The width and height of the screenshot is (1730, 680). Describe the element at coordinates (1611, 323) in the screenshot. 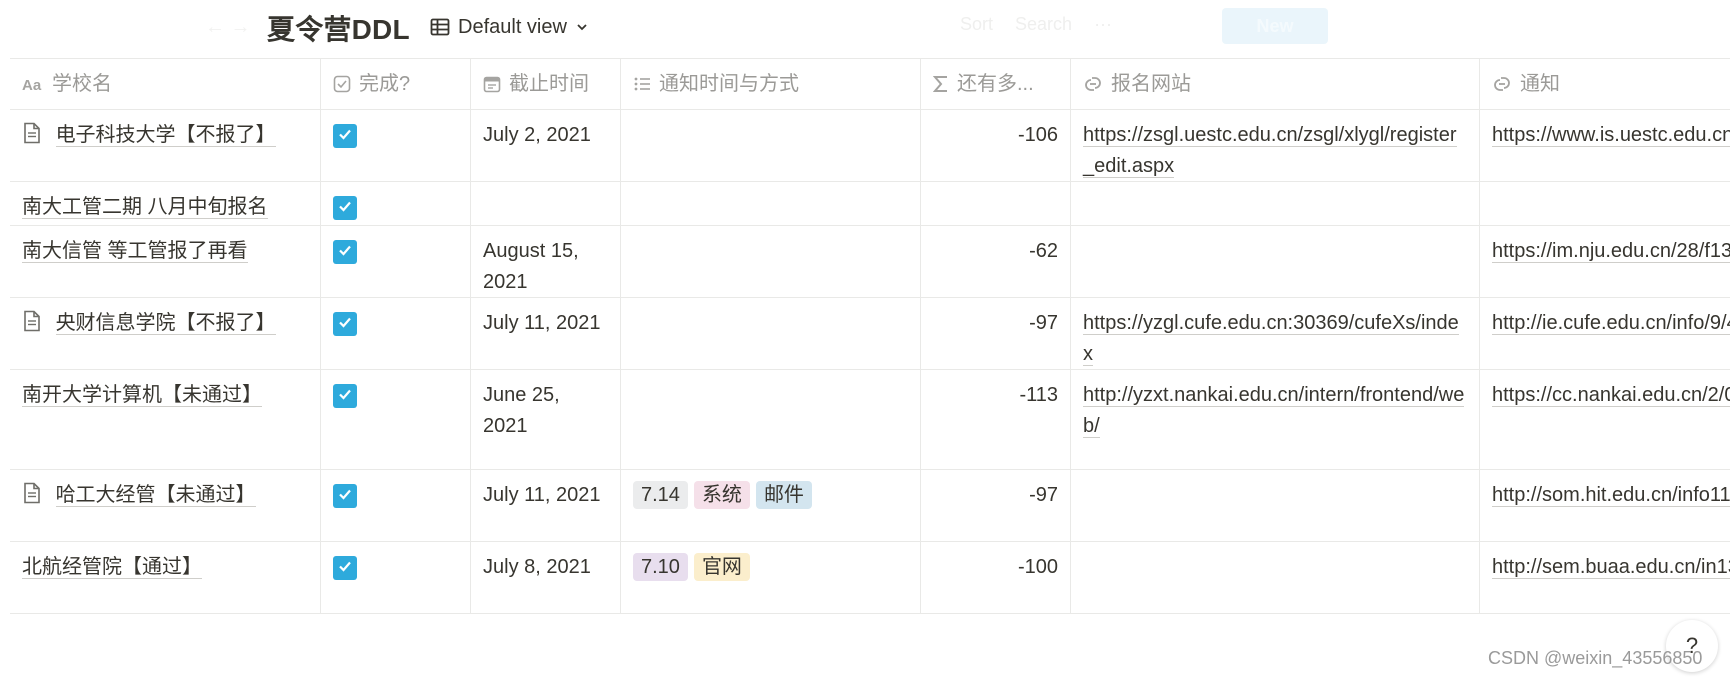

I see `notice-url-link: http://ie.cufe.edu.cn/info/9/4818.htm` at that location.